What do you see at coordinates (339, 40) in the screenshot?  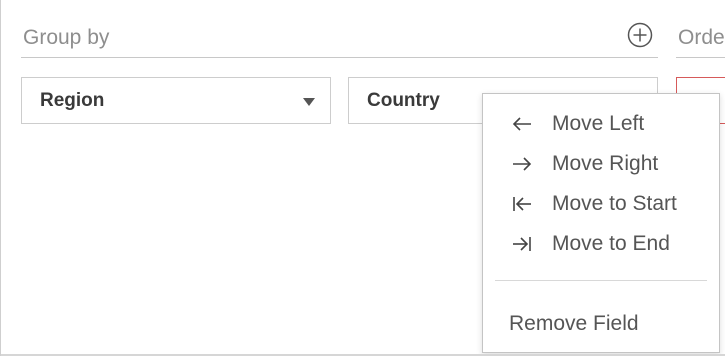 I see `group-by-header: Group by` at bounding box center [339, 40].